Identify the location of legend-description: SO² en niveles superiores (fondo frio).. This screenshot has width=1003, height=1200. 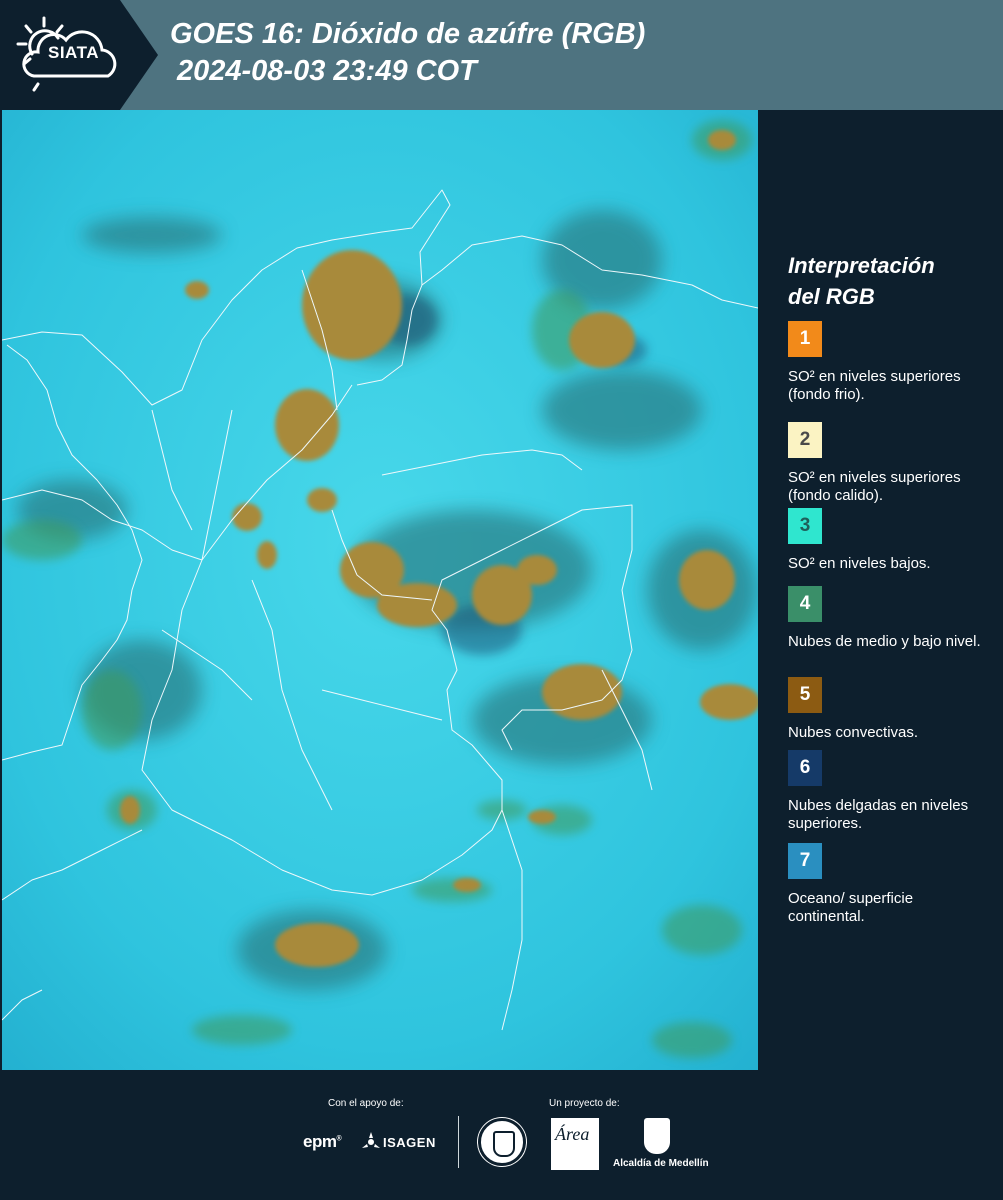
(874, 385).